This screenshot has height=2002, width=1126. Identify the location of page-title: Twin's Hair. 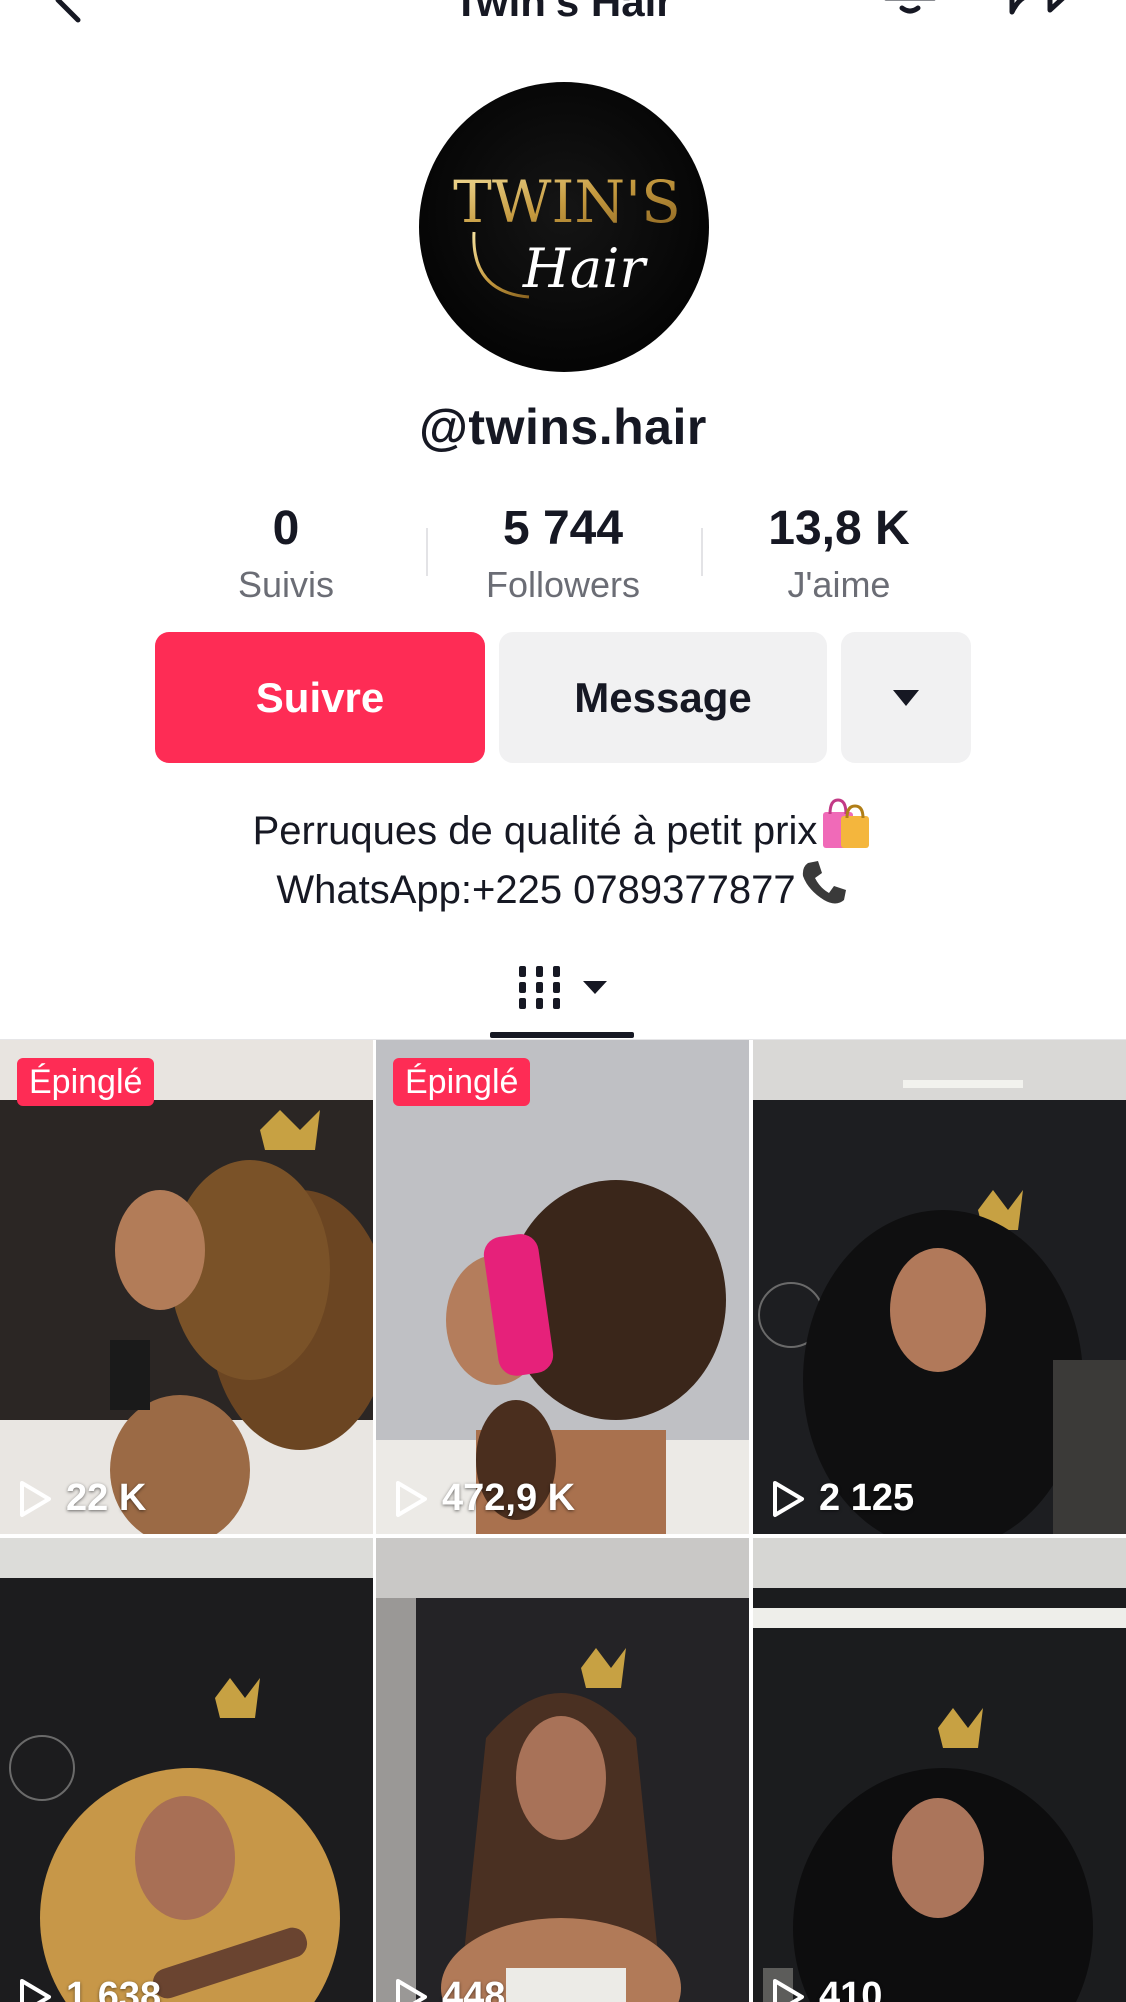
(563, 12).